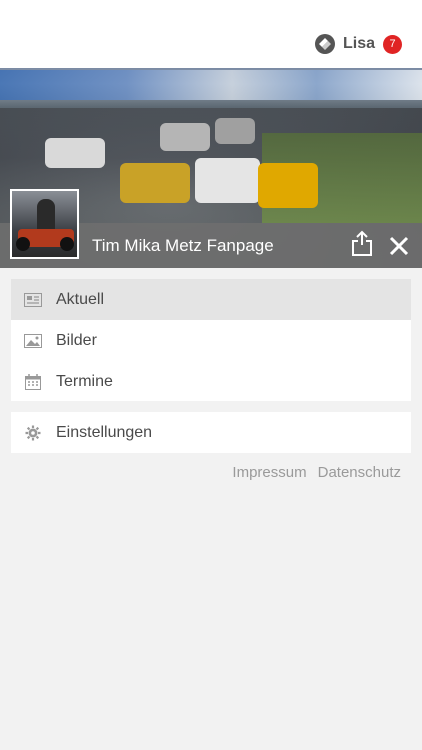 This screenshot has width=422, height=750. What do you see at coordinates (76, 340) in the screenshot?
I see `menu-item-label: Bilder` at bounding box center [76, 340].